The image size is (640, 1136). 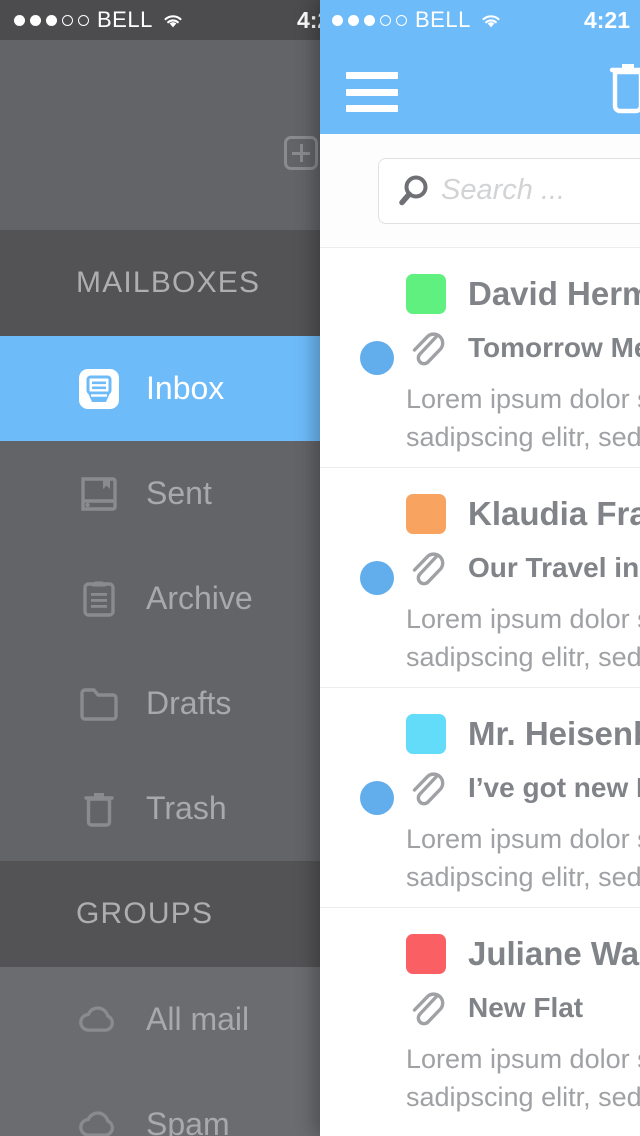 What do you see at coordinates (526, 1007) in the screenshot?
I see `mail-subject: New Flat` at bounding box center [526, 1007].